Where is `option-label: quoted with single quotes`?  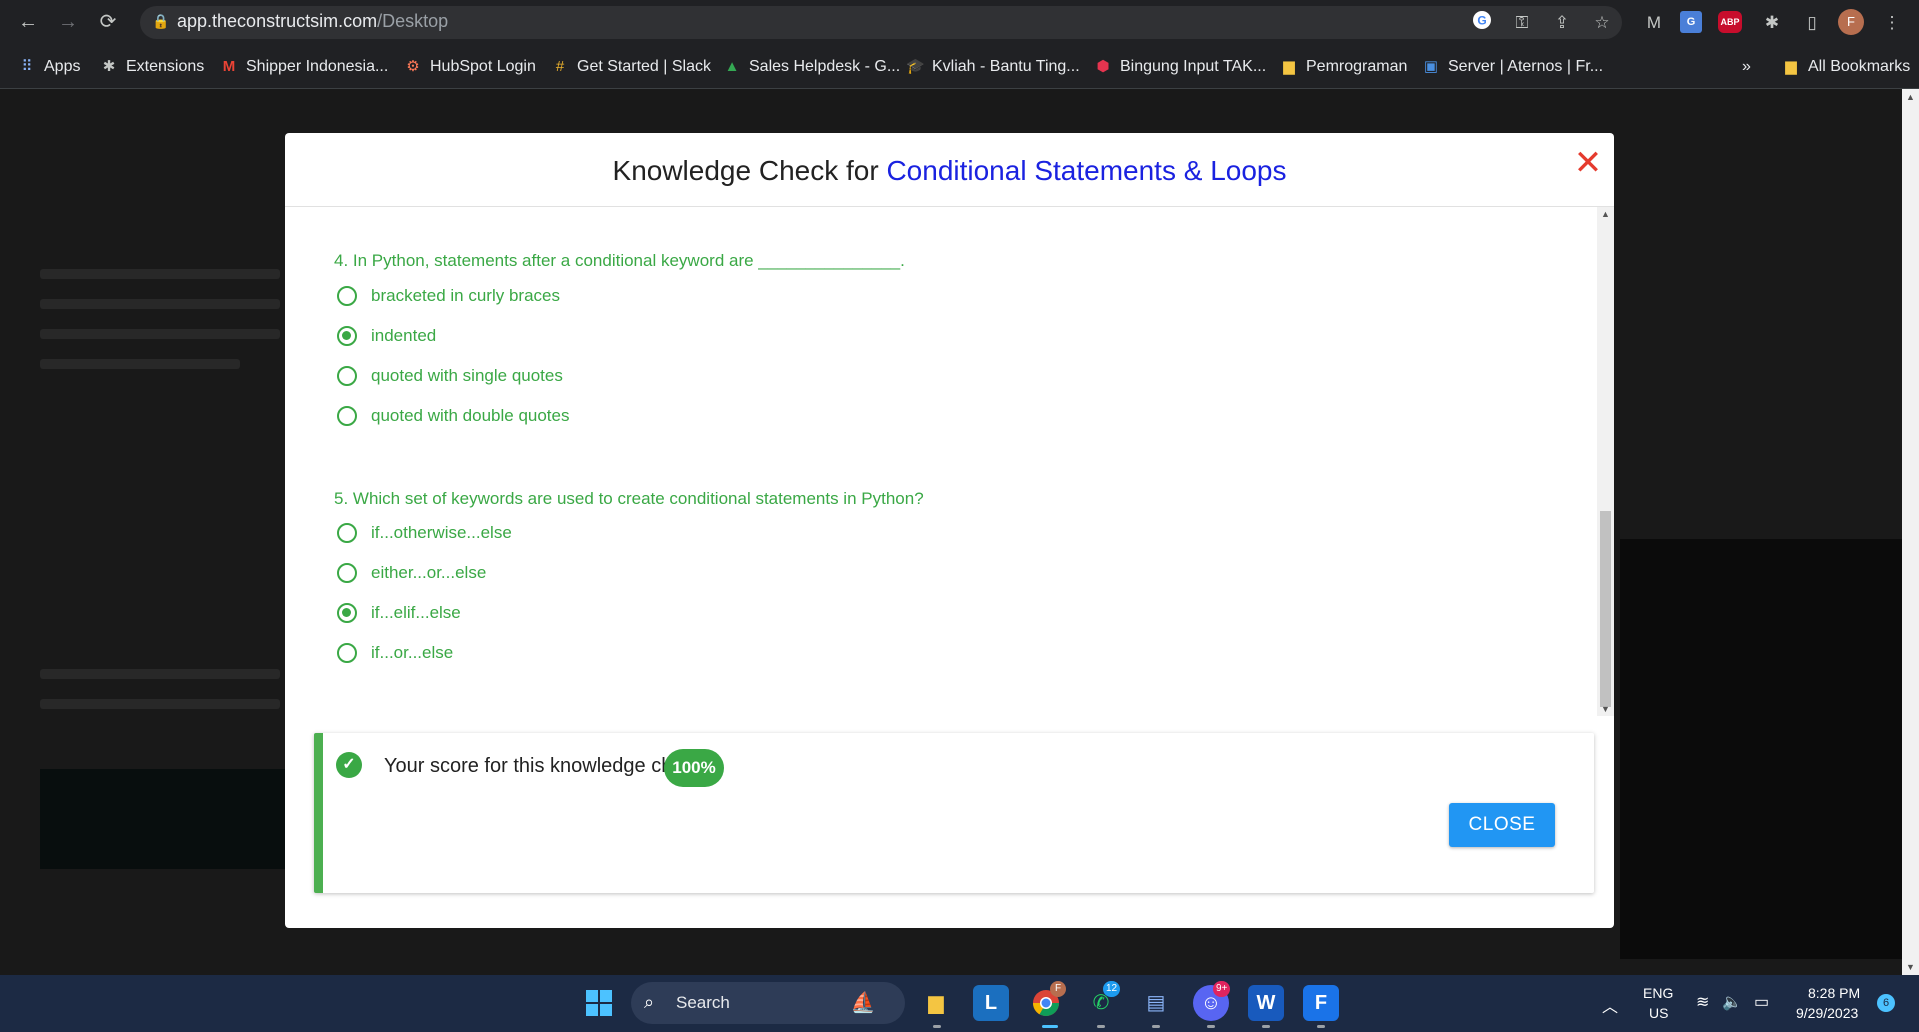
option-label: quoted with single quotes is located at coordinates (467, 375).